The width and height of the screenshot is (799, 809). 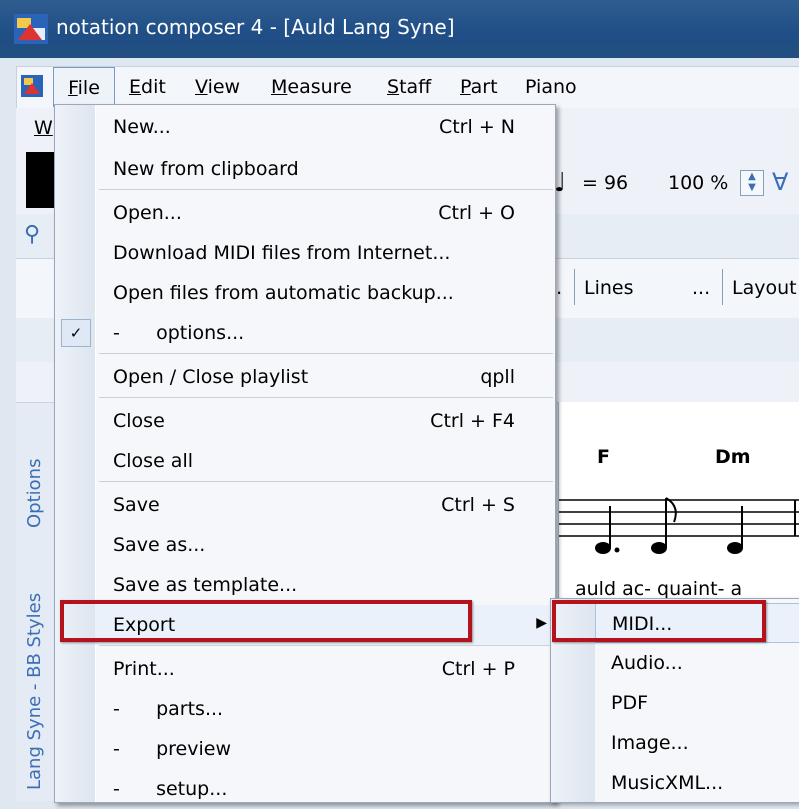 I want to click on menu-item-new: New... Ctrl + N, so click(x=324, y=127).